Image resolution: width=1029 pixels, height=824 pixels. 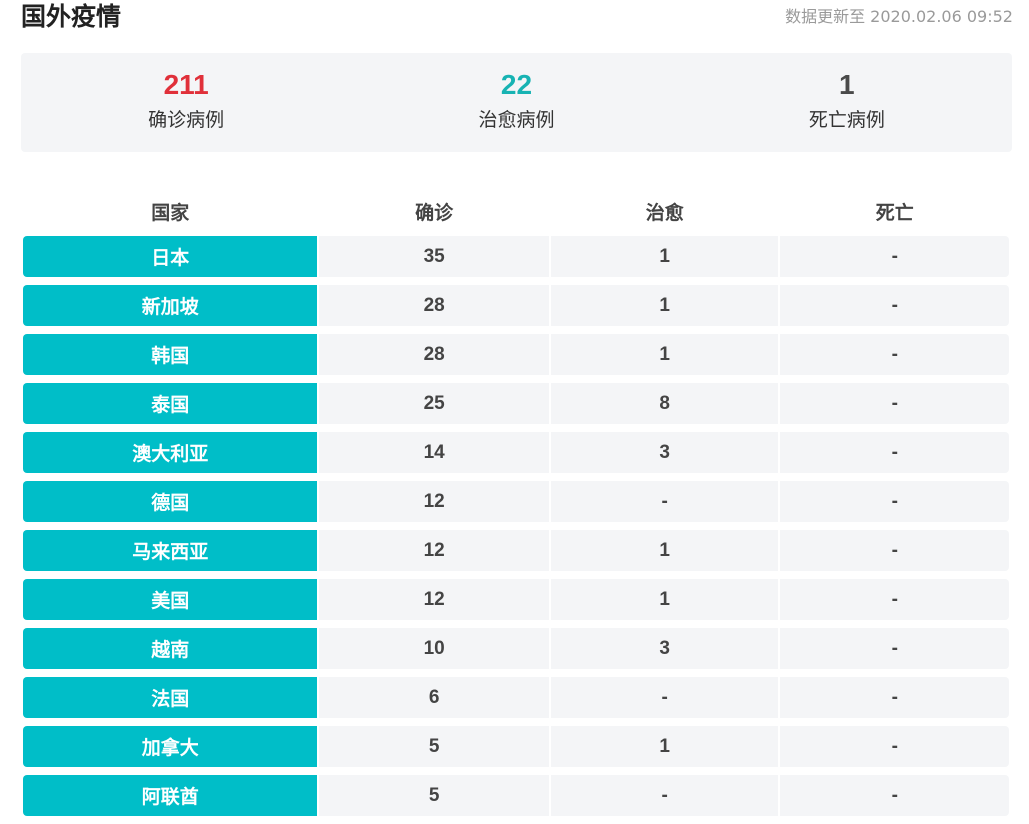 I want to click on cured-count: 22, so click(x=516, y=84).